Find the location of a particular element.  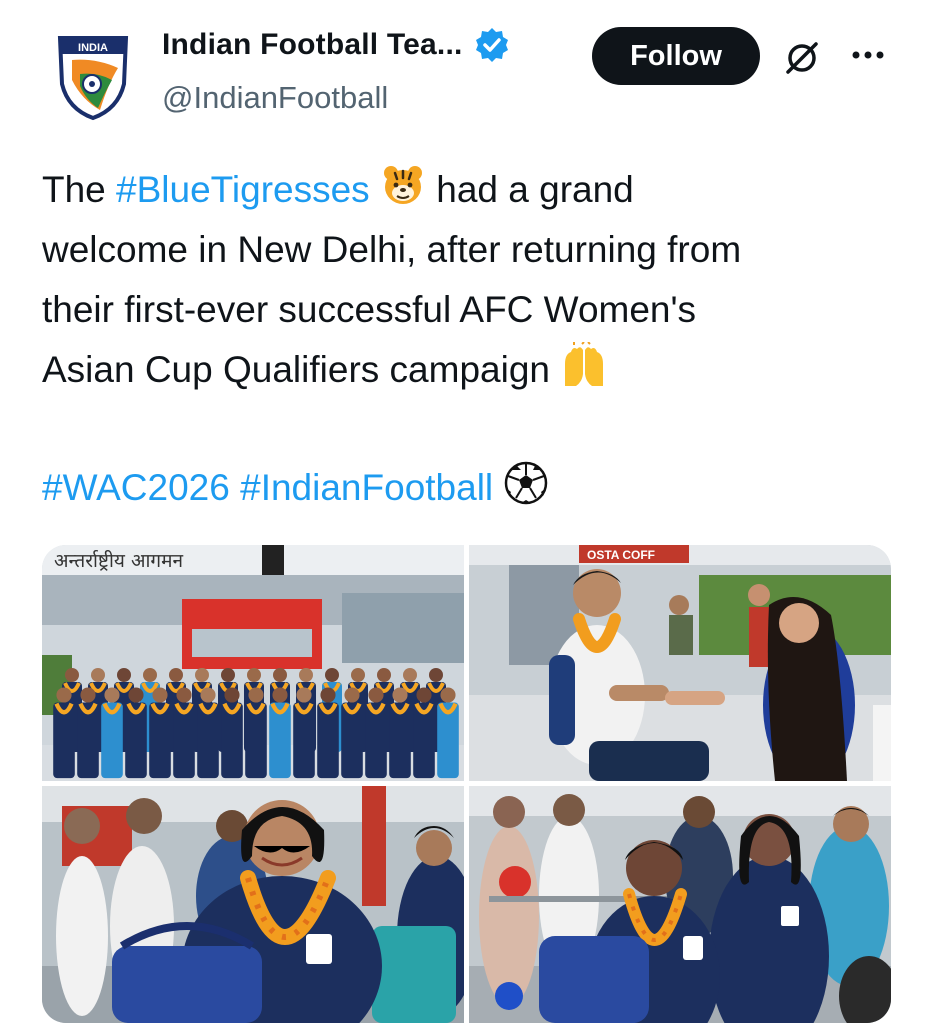

hashtag-link: #BlueTigresses is located at coordinates (243, 189).